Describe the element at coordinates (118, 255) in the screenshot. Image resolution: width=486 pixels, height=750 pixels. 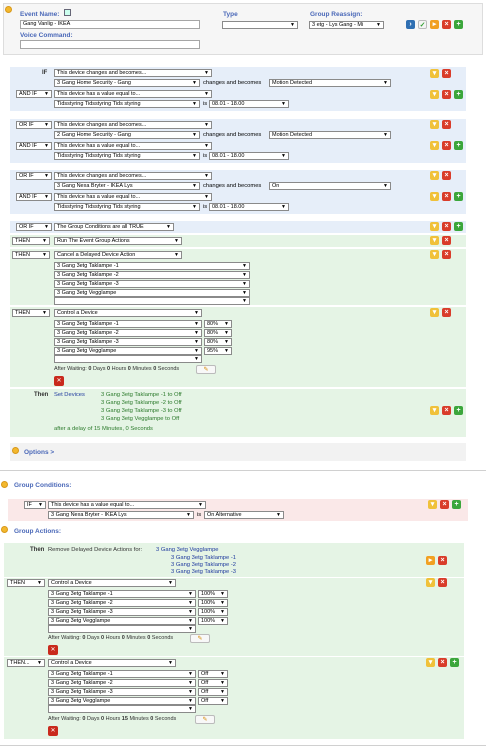
I see `action-type-select: Cancel a Delayed Device Action ▼` at that location.